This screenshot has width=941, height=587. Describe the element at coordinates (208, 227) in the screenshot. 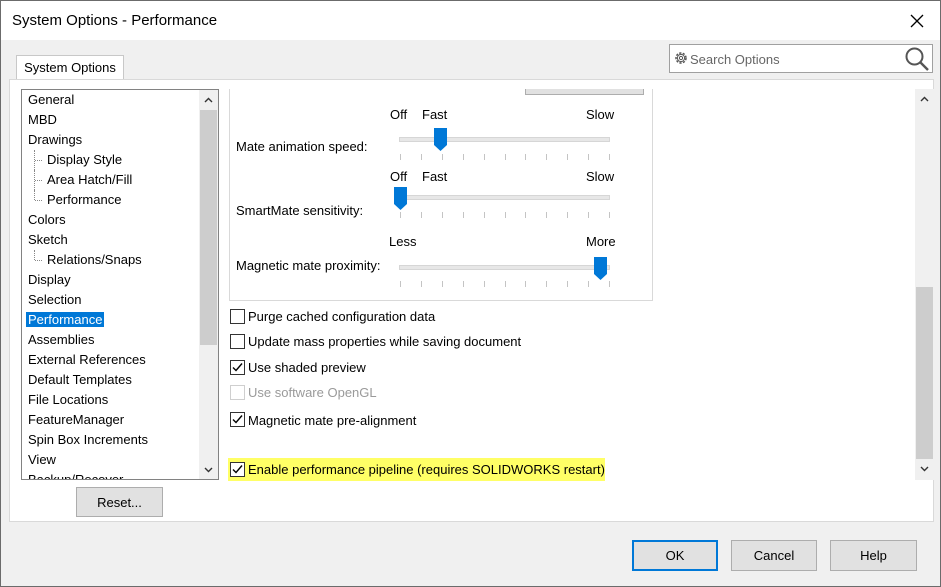

I see `tree-scroll-thumb` at that location.